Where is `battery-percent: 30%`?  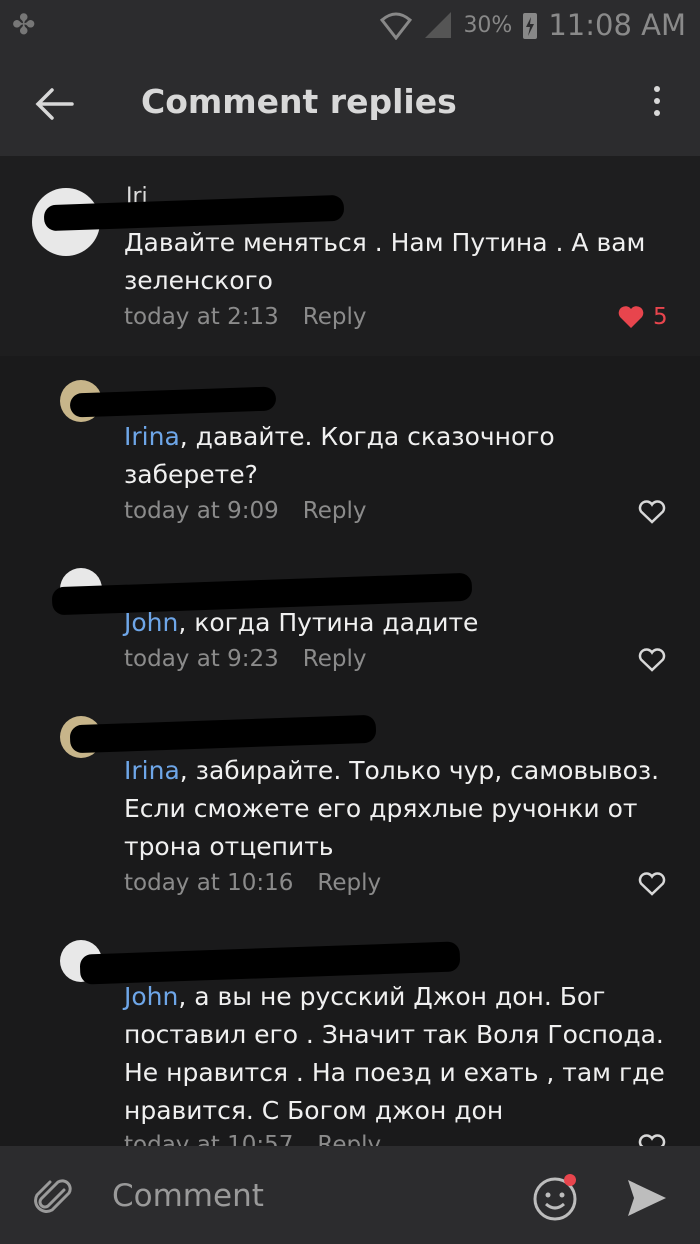
battery-percent: 30% is located at coordinates (488, 25).